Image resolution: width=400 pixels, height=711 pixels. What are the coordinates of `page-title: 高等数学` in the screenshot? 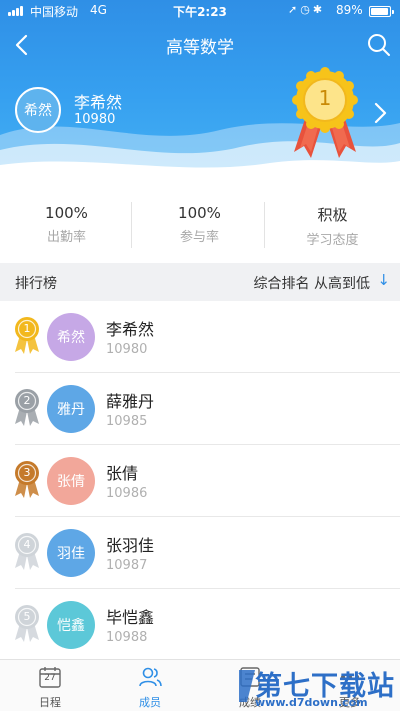 It's located at (200, 48).